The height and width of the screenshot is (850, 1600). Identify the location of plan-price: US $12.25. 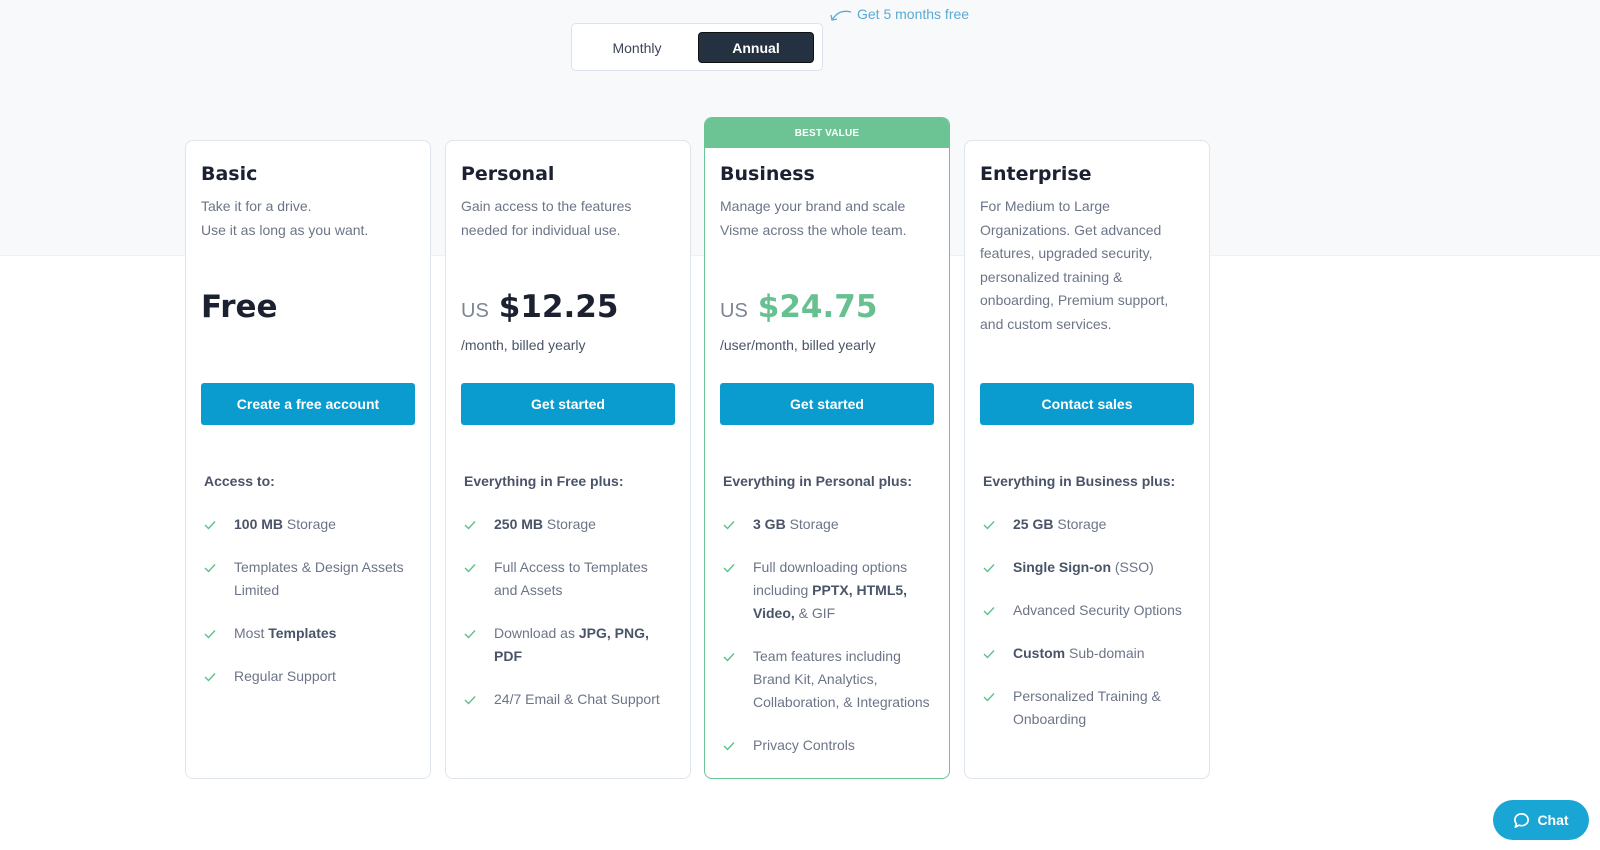
(539, 307).